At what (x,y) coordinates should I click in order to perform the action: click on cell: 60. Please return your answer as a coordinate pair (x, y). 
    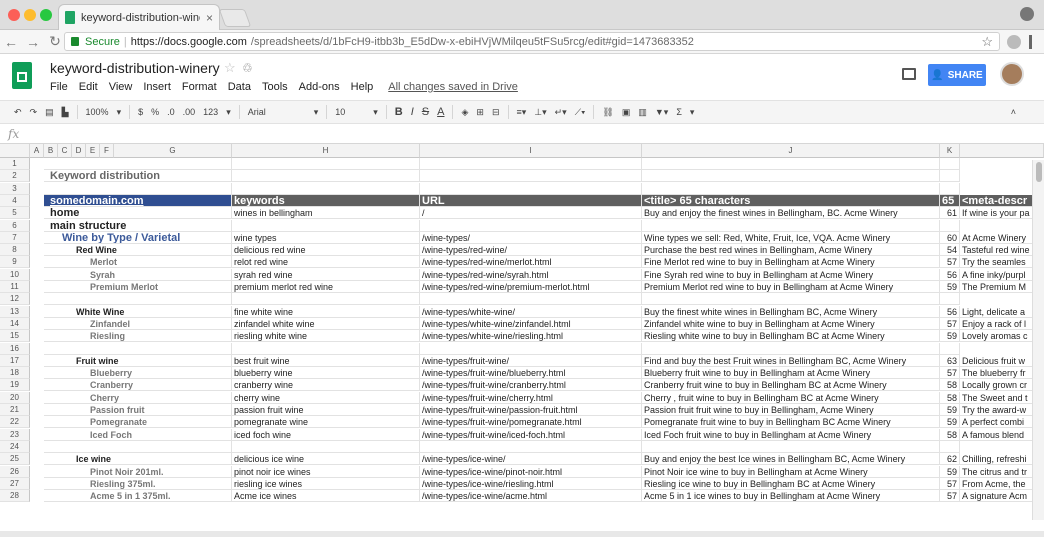
    Looking at the image, I should click on (950, 237).